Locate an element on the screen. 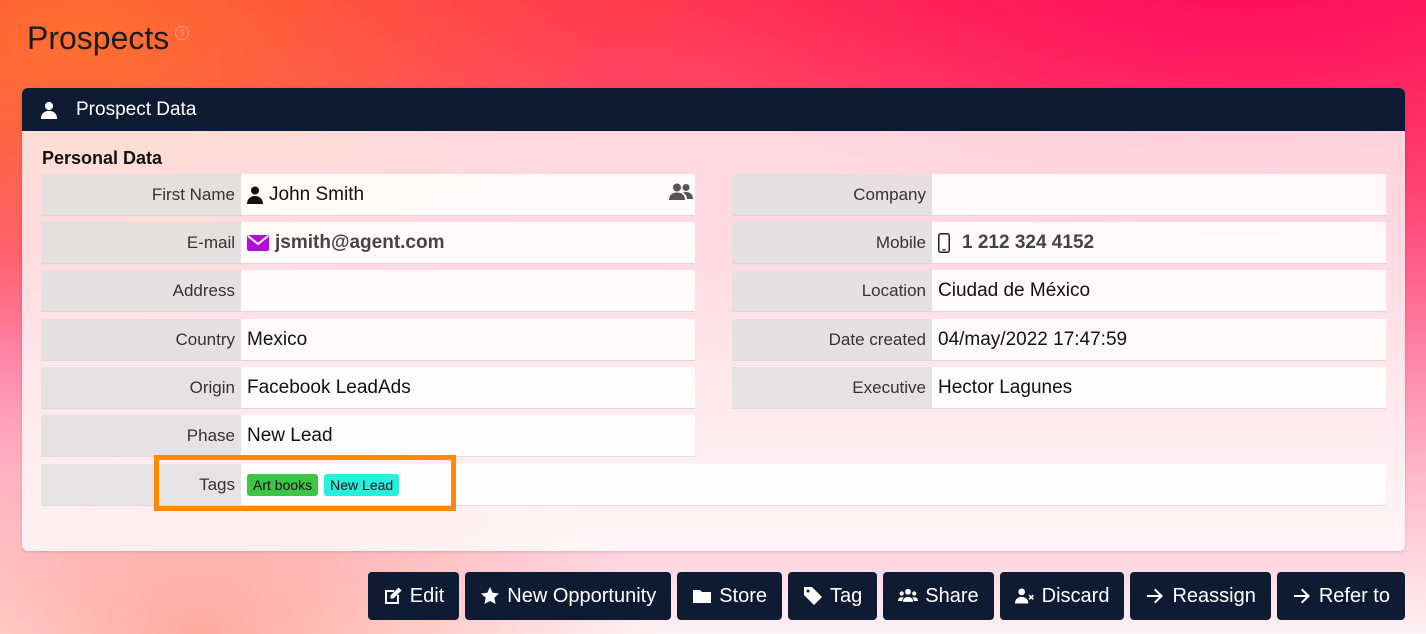  field-tags: Tags Art books New Lead is located at coordinates (713, 485).